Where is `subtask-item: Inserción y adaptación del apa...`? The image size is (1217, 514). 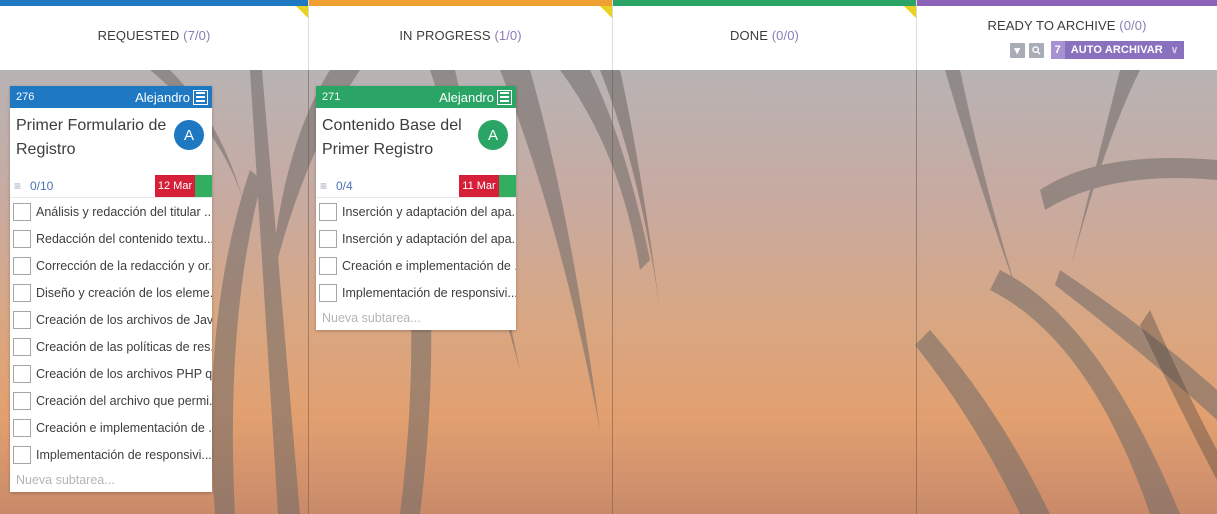 subtask-item: Inserción y adaptación del apa... is located at coordinates (416, 211).